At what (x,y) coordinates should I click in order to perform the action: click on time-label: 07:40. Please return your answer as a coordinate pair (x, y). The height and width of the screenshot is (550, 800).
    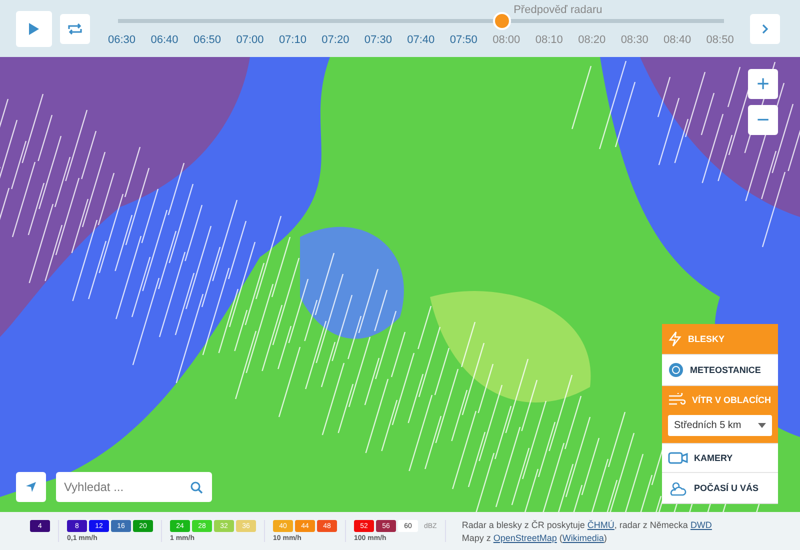
    Looking at the image, I should click on (421, 40).